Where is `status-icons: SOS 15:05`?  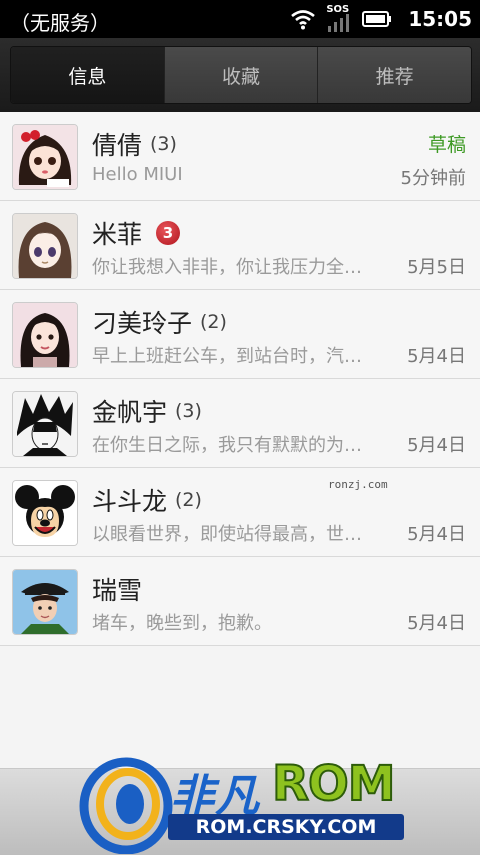
status-icons: SOS 15:05 is located at coordinates (381, 19).